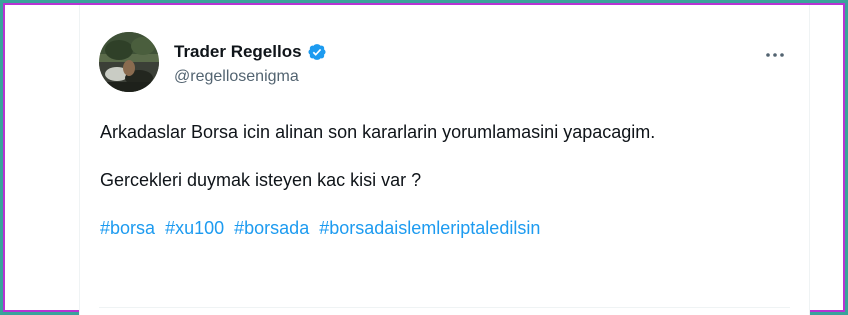 This screenshot has width=848, height=315. I want to click on author-name-row: Trader Regellos, so click(250, 52).